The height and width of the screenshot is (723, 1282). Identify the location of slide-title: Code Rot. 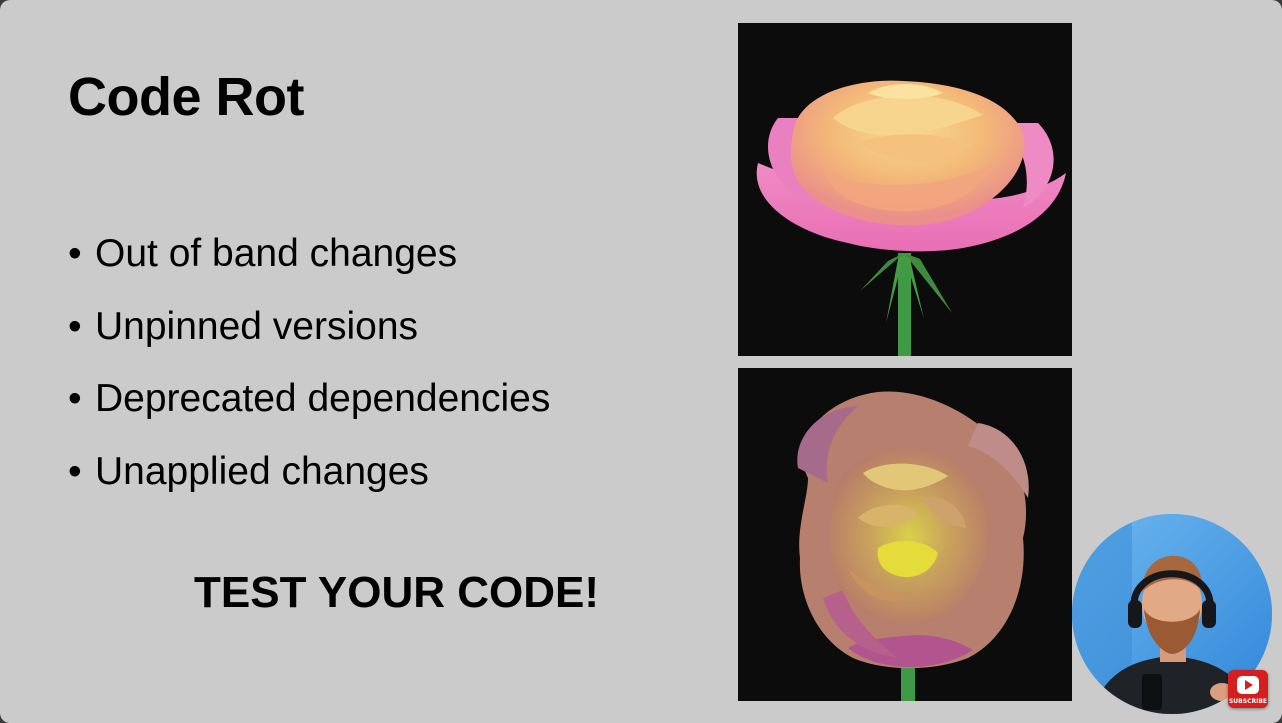
(186, 97).